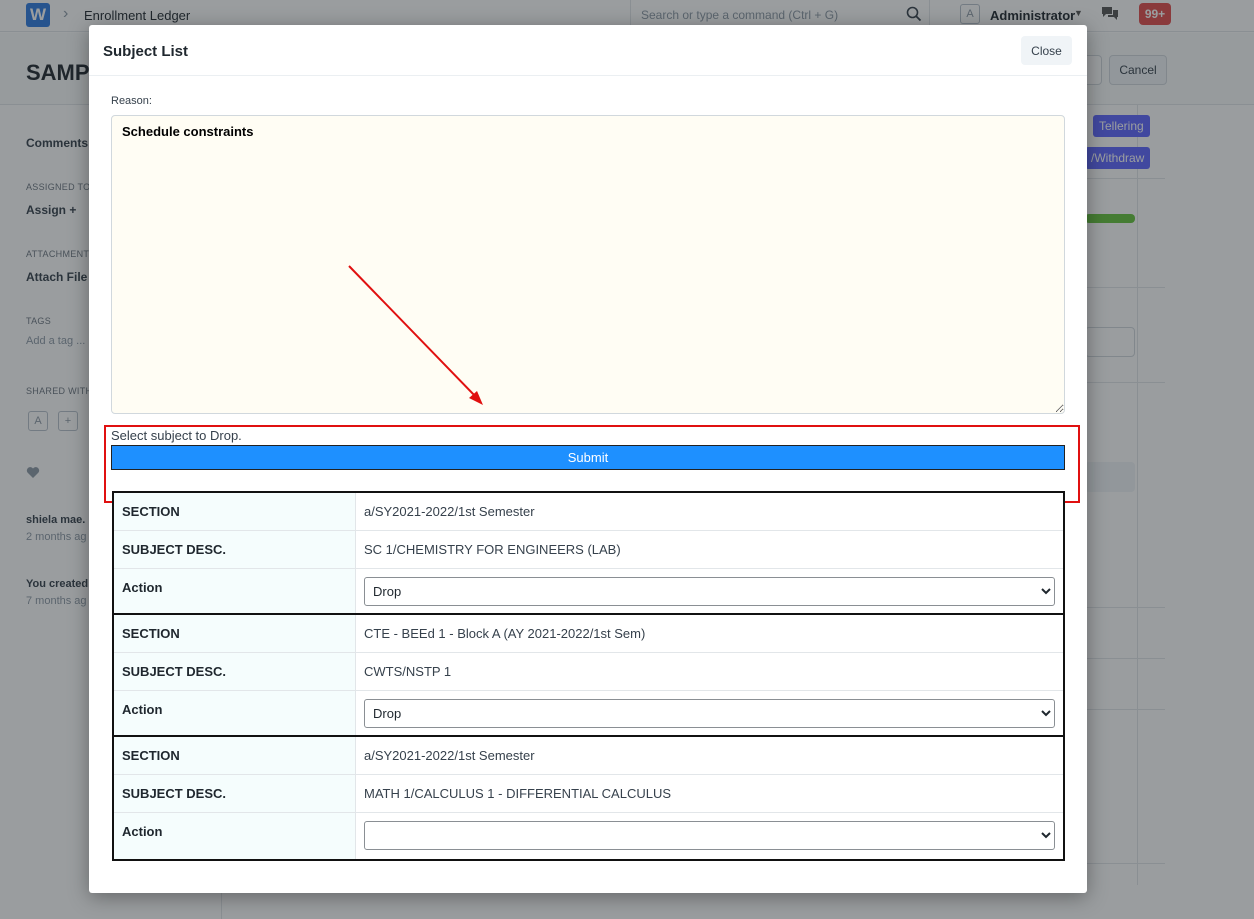 Image resolution: width=1254 pixels, height=919 pixels. Describe the element at coordinates (131, 101) in the screenshot. I see `reason-label: Reason:` at that location.